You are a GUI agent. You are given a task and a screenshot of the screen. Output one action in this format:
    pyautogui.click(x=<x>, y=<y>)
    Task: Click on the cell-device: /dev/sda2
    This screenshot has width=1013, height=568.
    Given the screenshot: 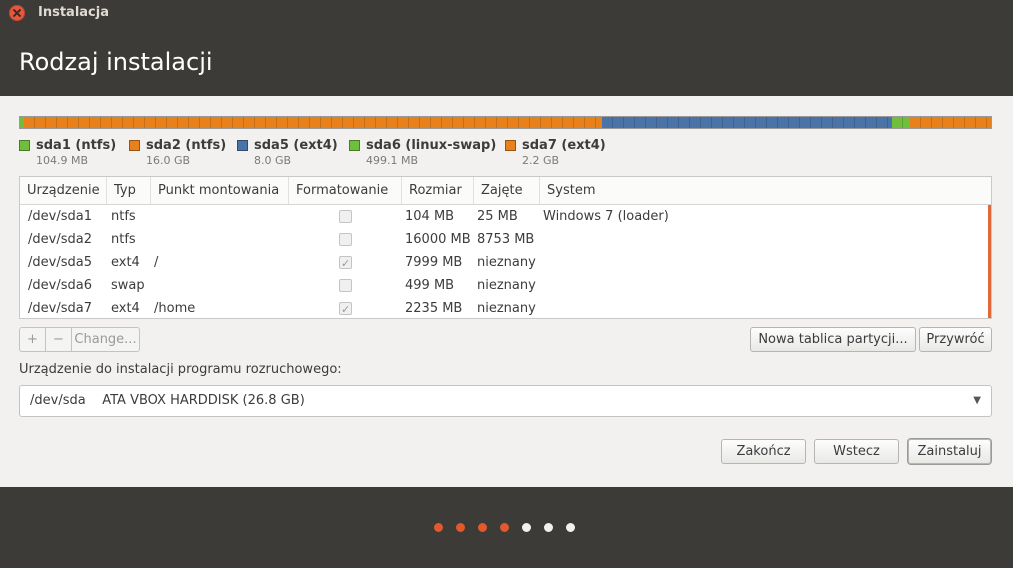 What is the action you would take?
    pyautogui.click(x=60, y=239)
    